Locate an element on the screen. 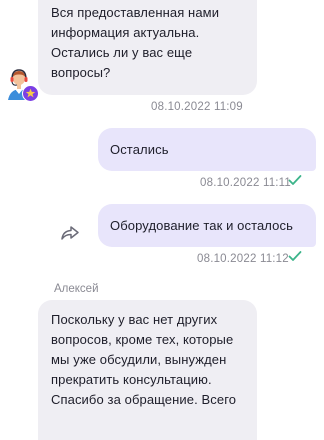 This screenshot has height=440, width=324. message-timestamp: 08.10.2022 11:11 is located at coordinates (246, 183).